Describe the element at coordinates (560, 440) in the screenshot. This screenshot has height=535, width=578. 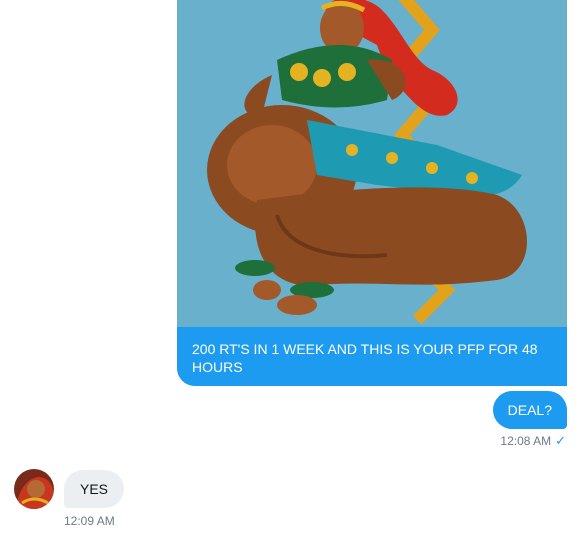
I see `check-icon: ✓` at that location.